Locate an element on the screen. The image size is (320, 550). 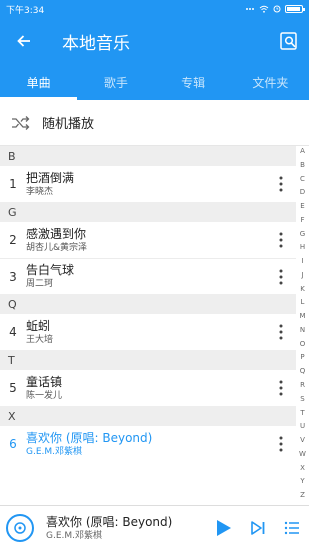
index-letter: O is located at coordinates (303, 344).